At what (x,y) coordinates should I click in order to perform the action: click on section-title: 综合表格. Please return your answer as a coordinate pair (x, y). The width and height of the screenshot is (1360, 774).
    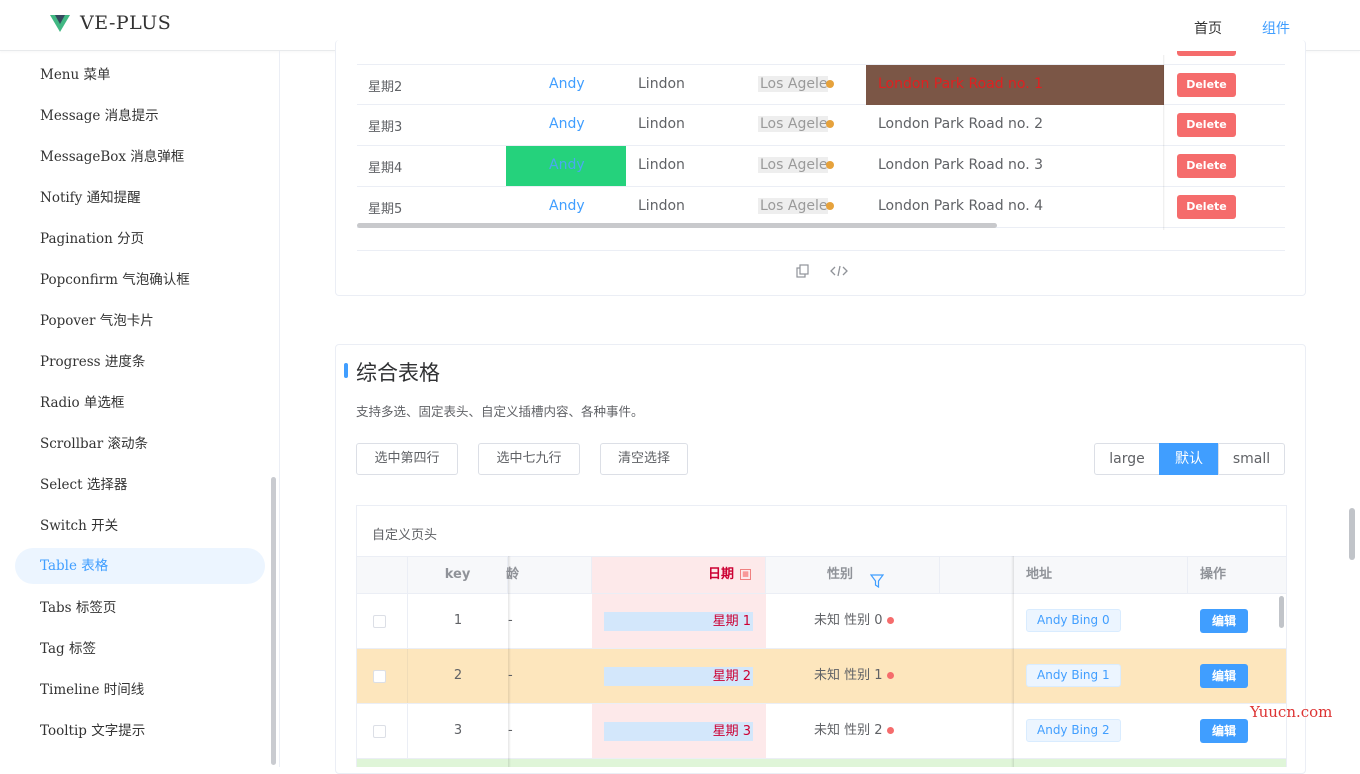
    Looking at the image, I should click on (398, 373).